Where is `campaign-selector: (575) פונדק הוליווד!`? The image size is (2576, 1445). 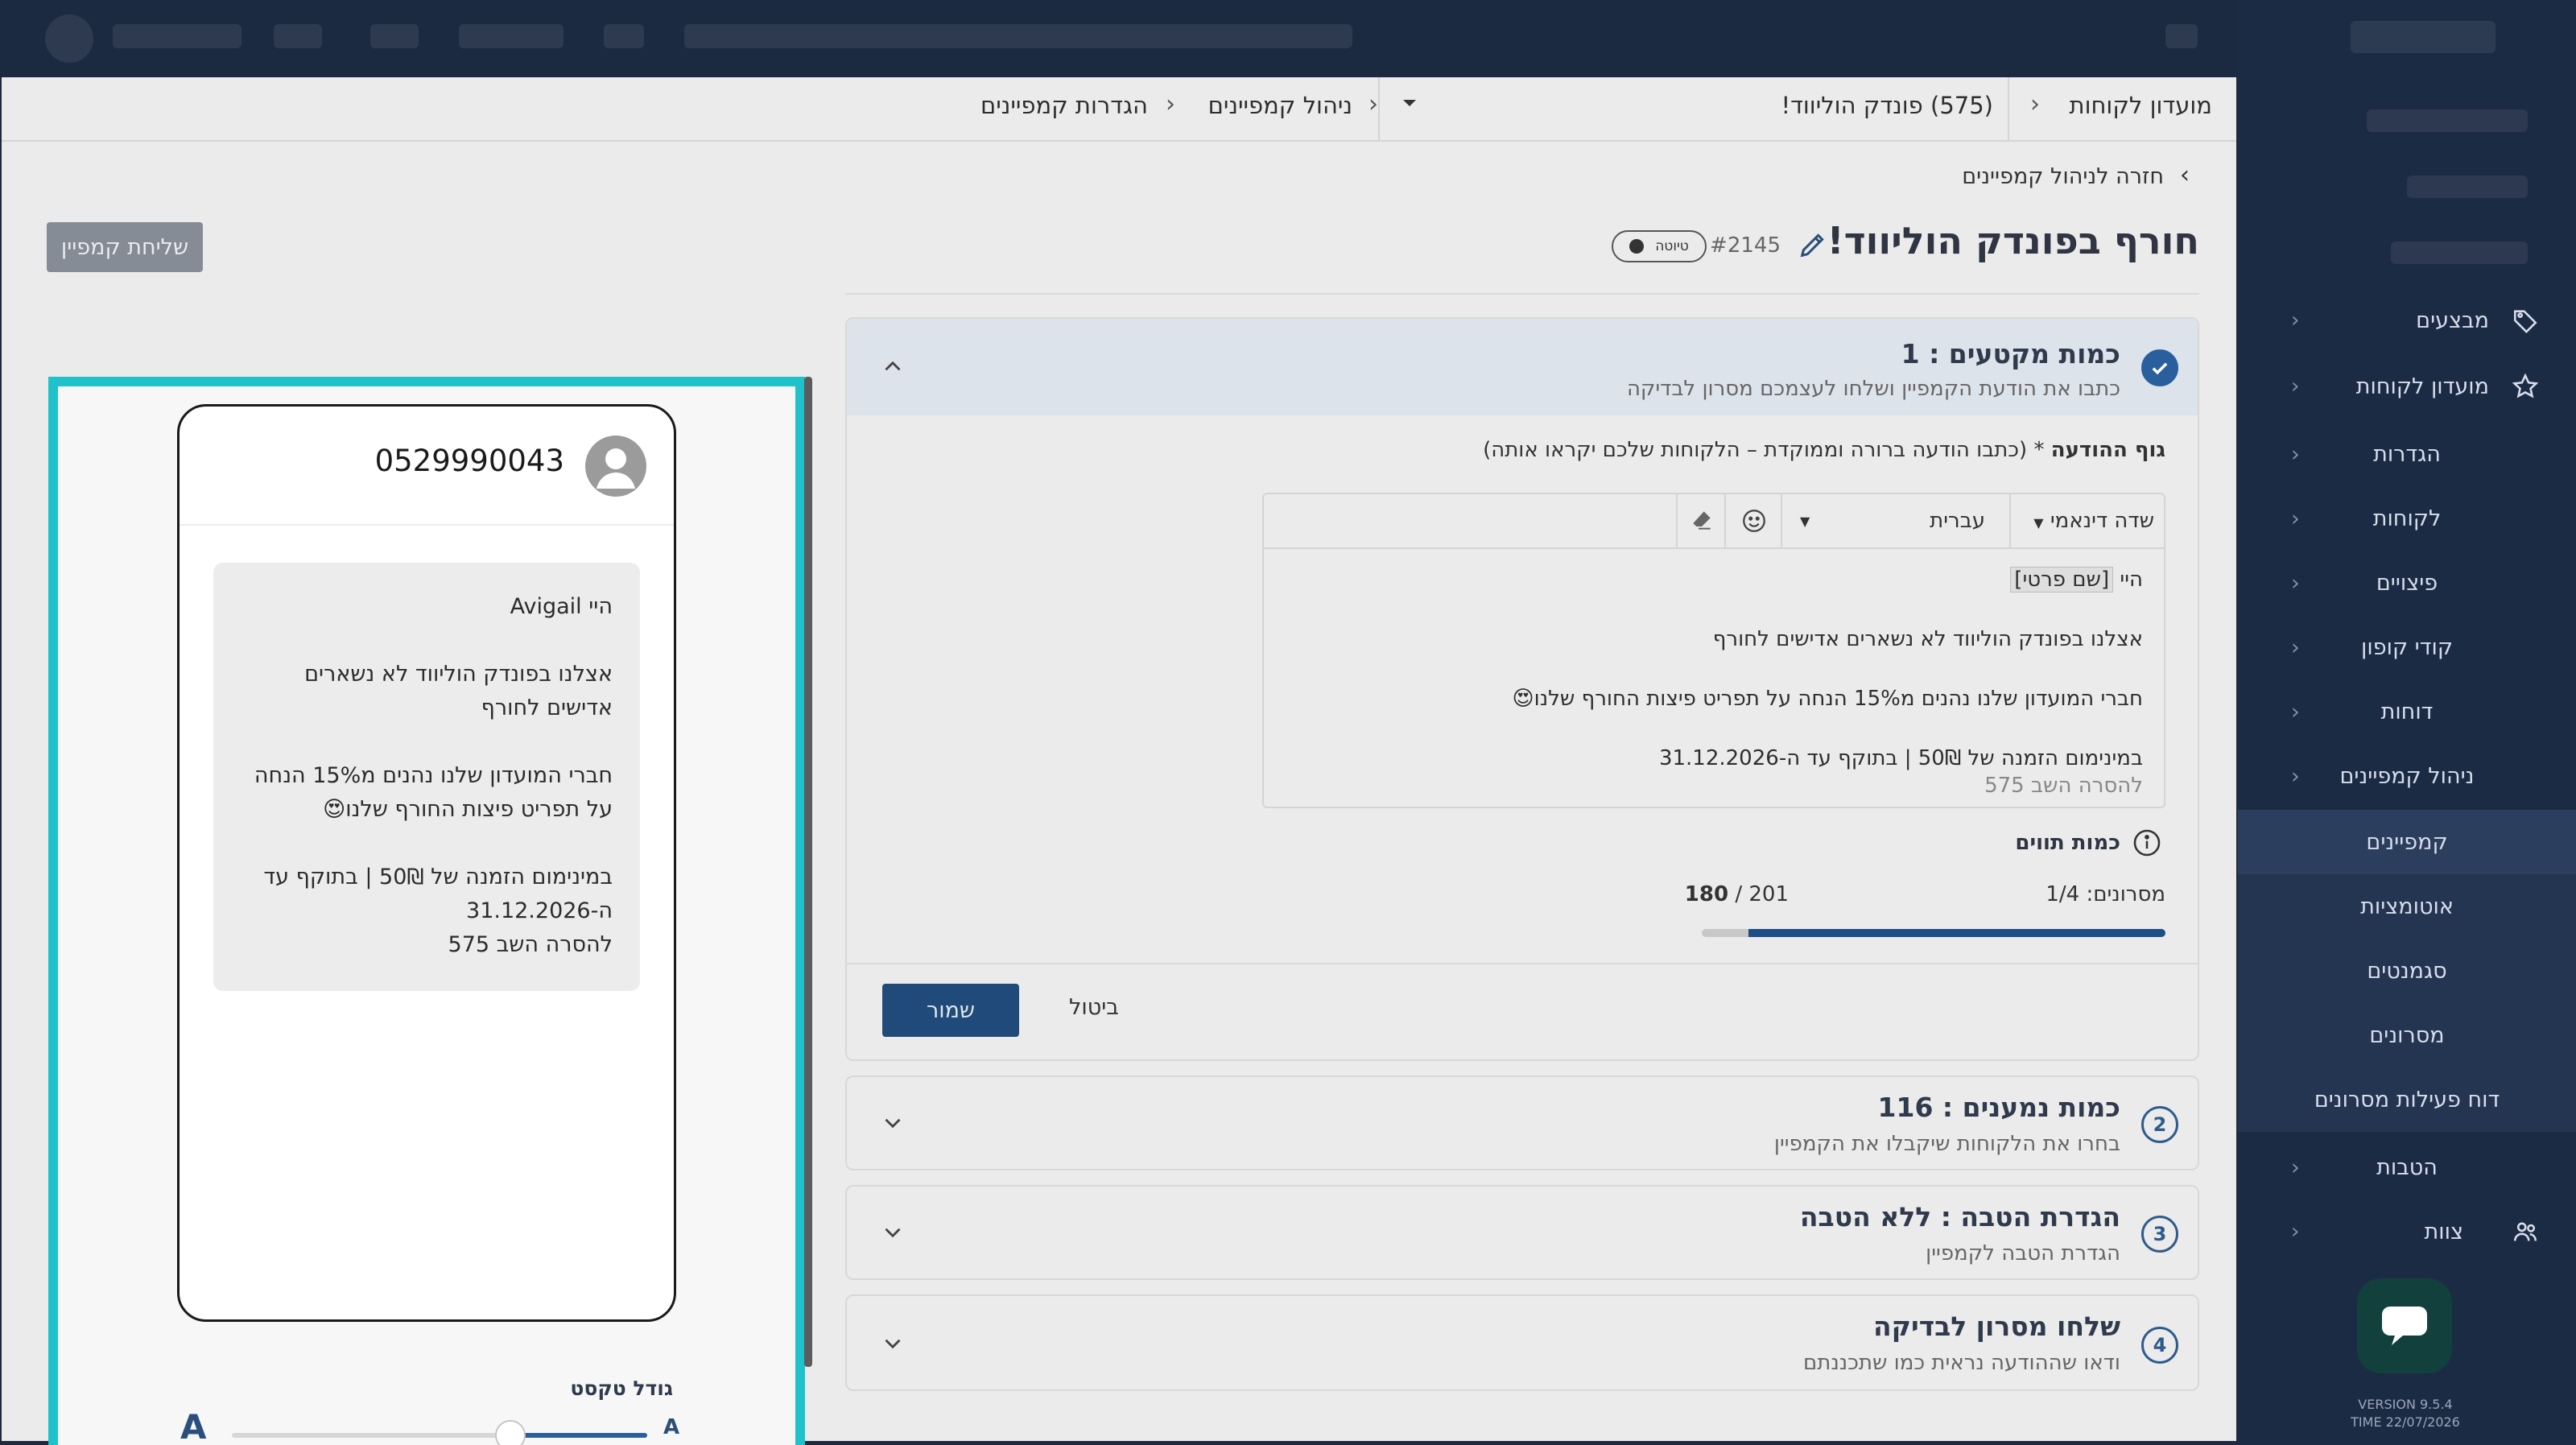 campaign-selector: (575) פונדק הוליווד! is located at coordinates (1693, 109).